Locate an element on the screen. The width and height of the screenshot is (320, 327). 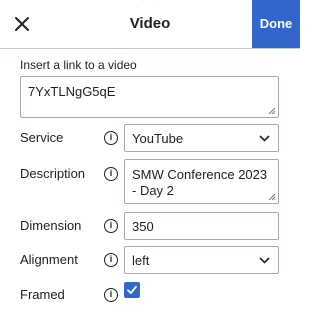
alignment-value: left is located at coordinates (141, 260).